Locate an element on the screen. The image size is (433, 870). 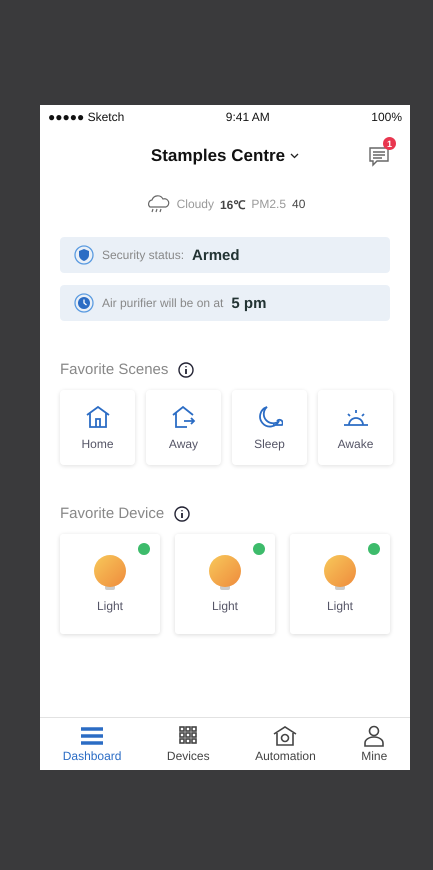
scene-label: Away is located at coordinates (183, 443).